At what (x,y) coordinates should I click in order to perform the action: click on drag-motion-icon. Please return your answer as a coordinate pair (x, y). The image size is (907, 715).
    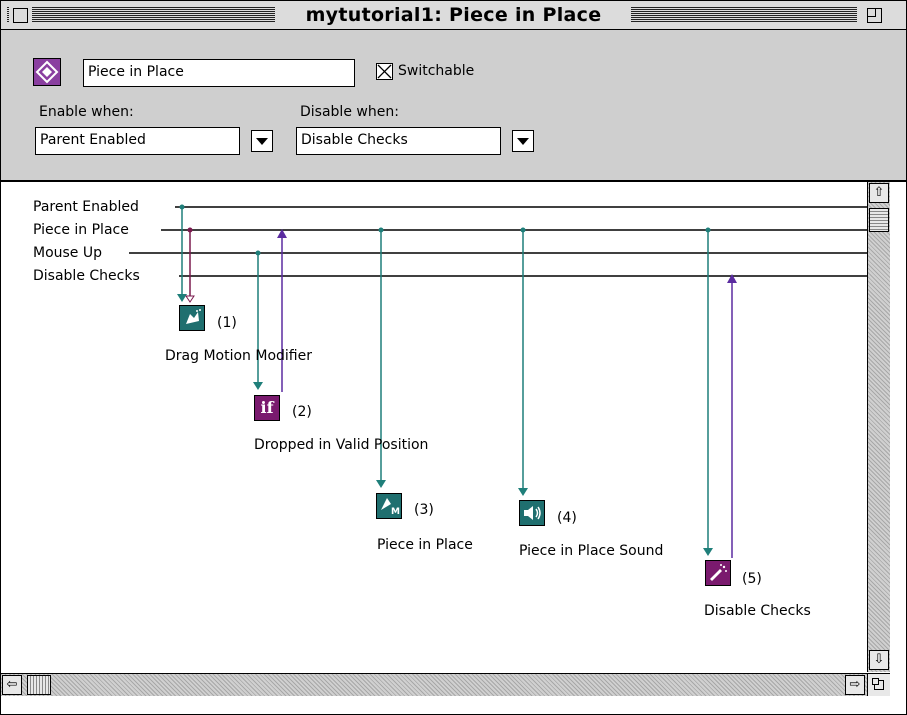
    Looking at the image, I should click on (192, 318).